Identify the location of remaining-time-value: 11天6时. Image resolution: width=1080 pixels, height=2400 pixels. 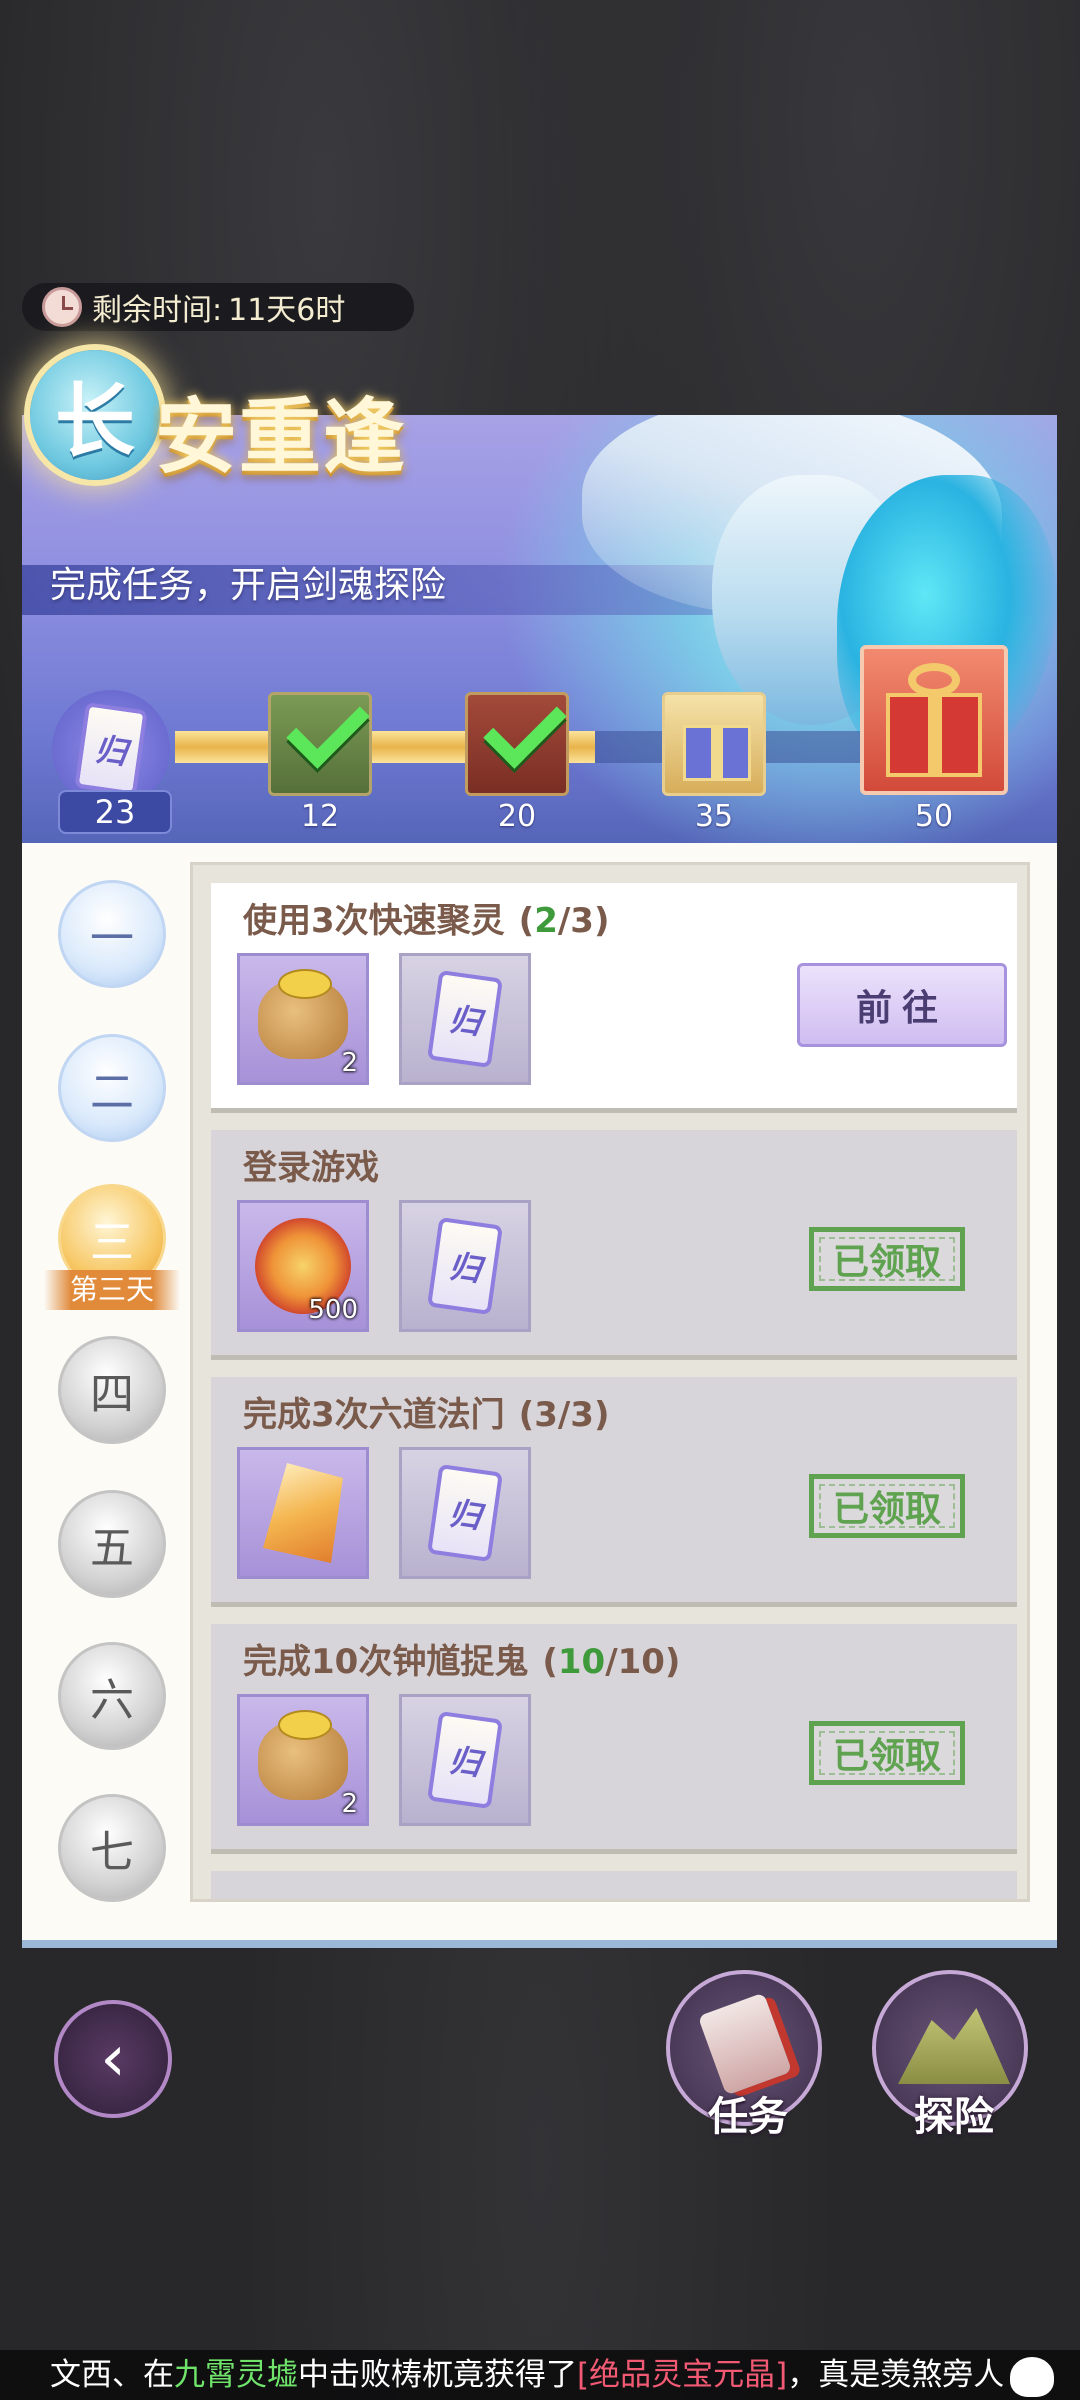
(287, 310).